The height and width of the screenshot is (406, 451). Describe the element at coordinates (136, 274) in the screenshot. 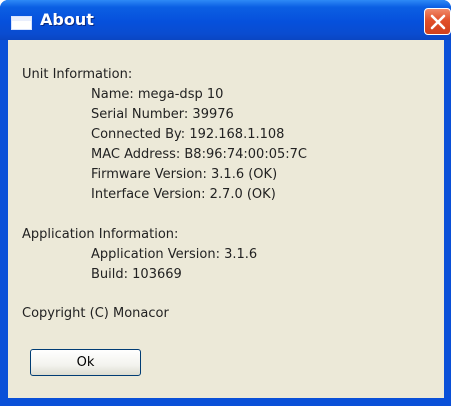

I see `build-number: Build: 103669` at that location.